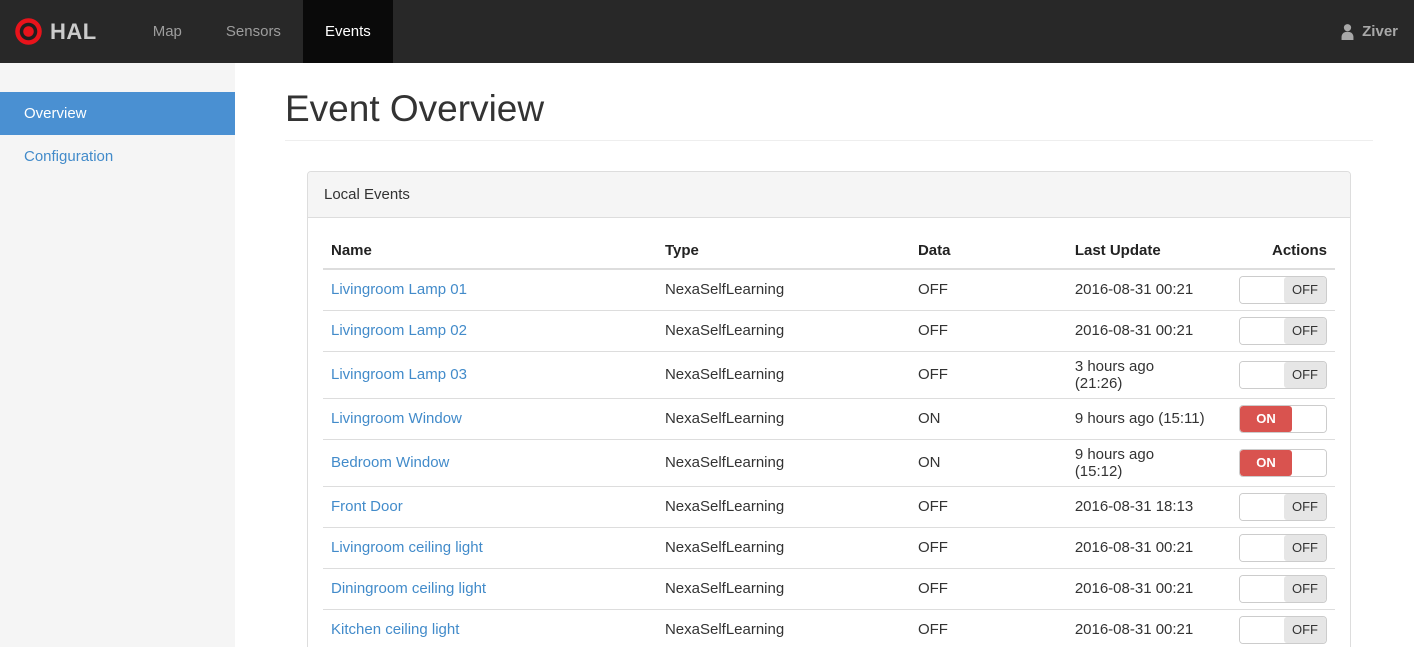  Describe the element at coordinates (829, 114) in the screenshot. I see `page-header: Event Overview` at that location.